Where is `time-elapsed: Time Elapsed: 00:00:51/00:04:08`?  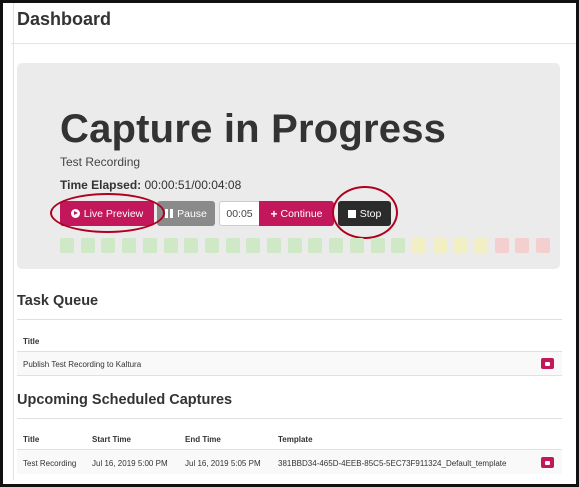 time-elapsed: Time Elapsed: 00:00:51/00:04:08 is located at coordinates (150, 185).